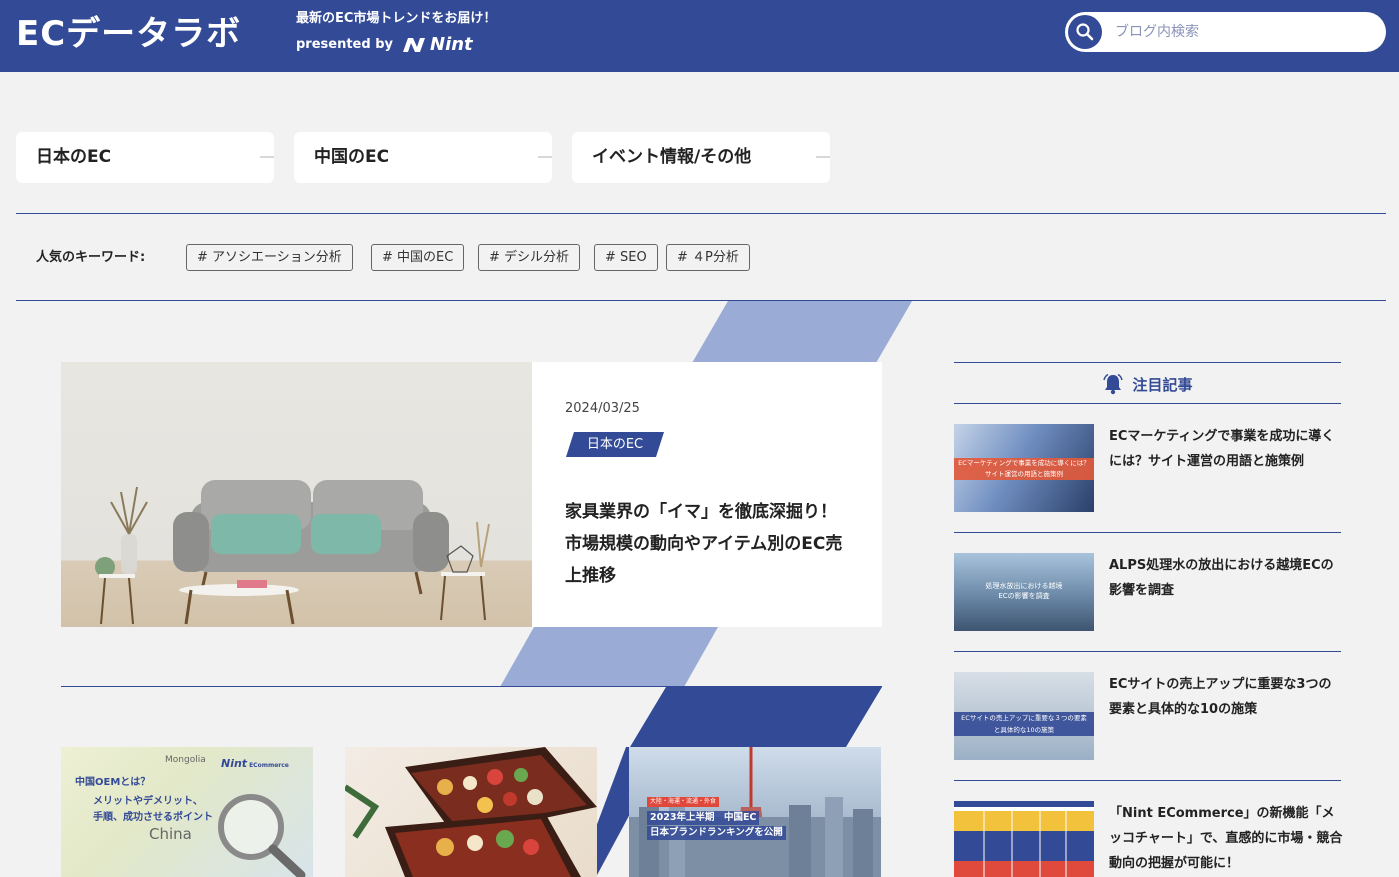 The image size is (1399, 877). I want to click on sidebar-heading: 注目記事, so click(1147, 384).